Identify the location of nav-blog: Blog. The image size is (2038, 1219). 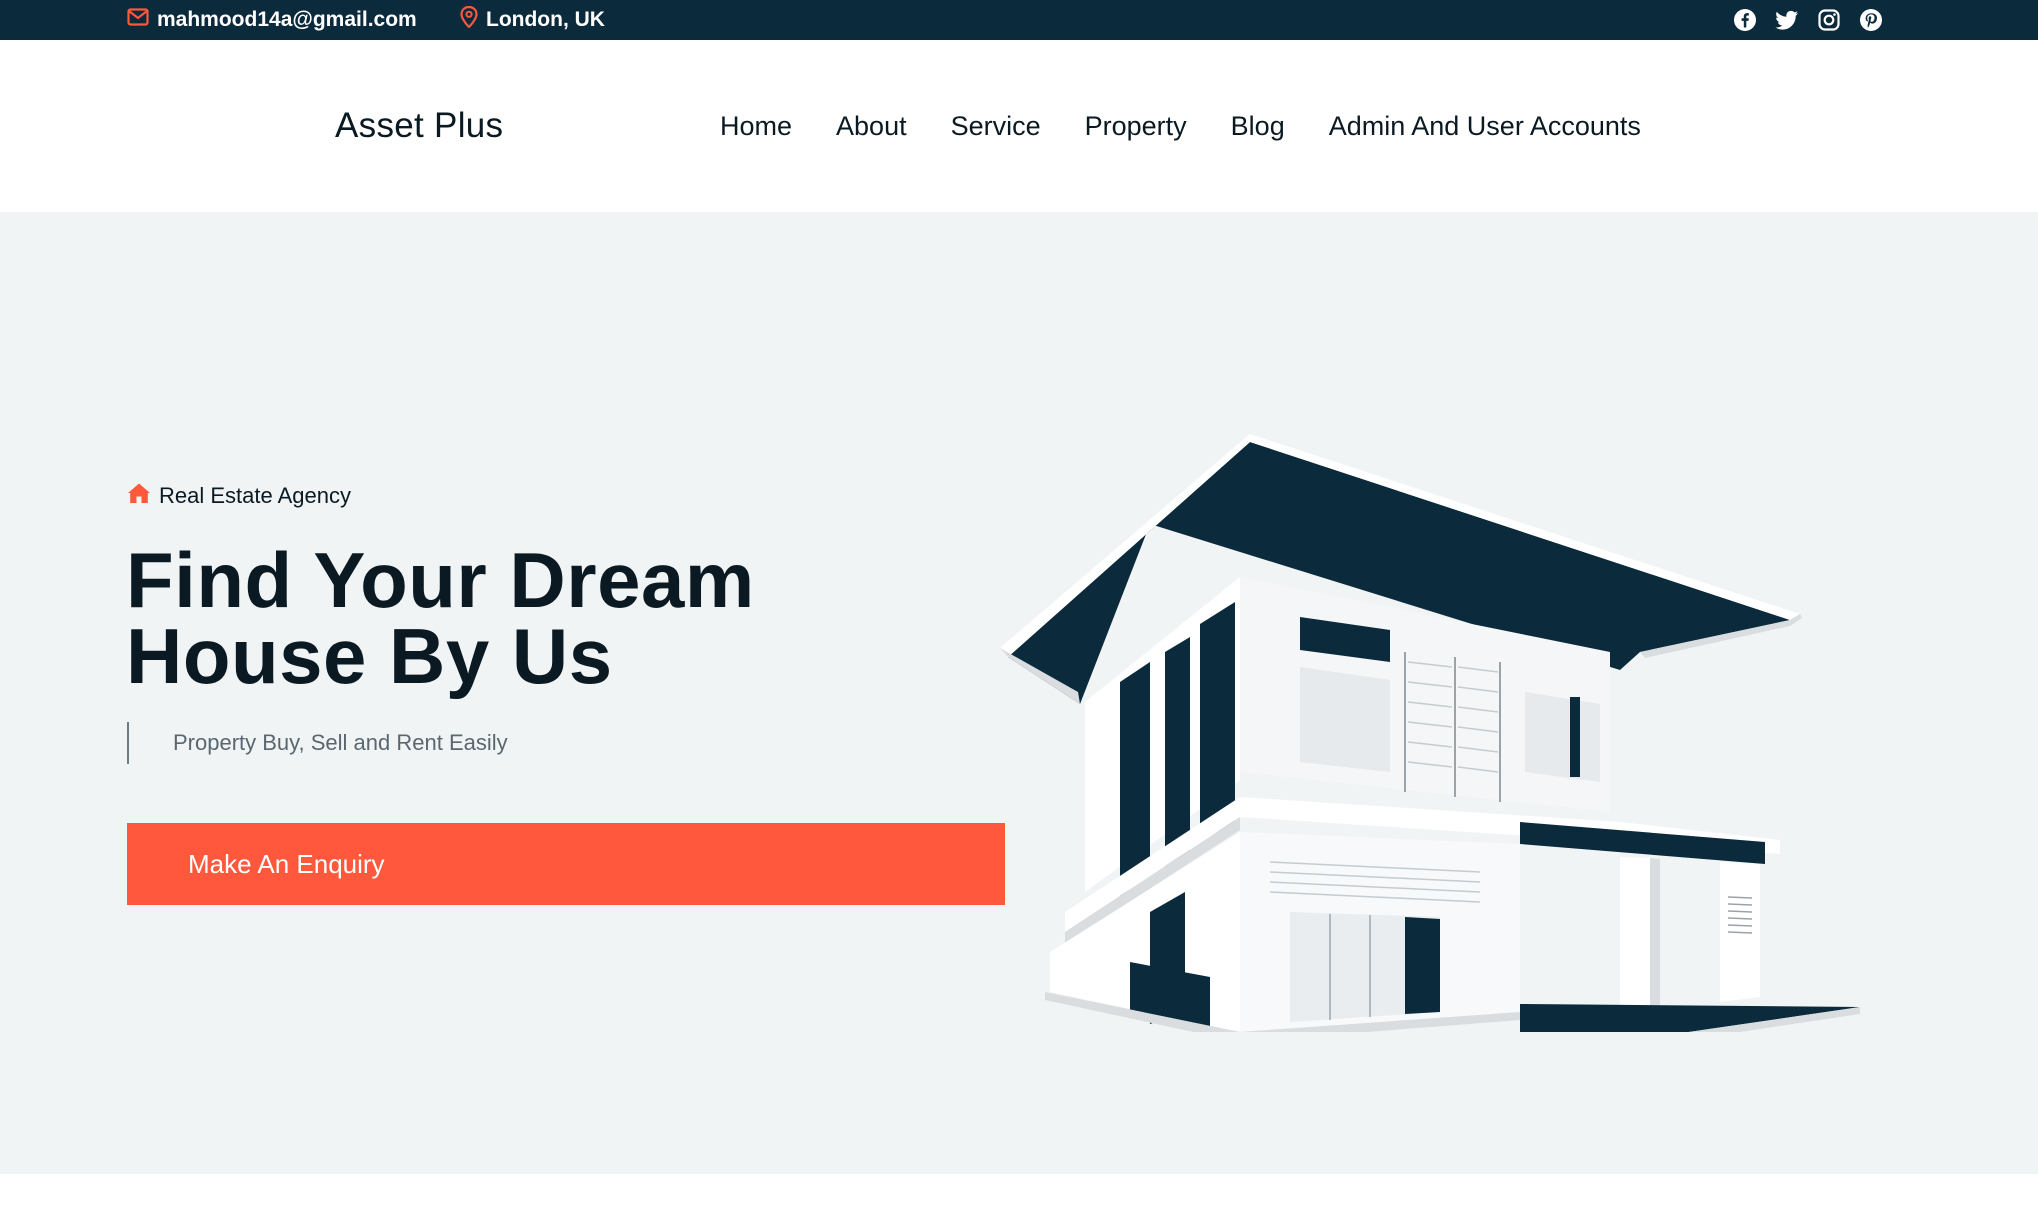
(1258, 126).